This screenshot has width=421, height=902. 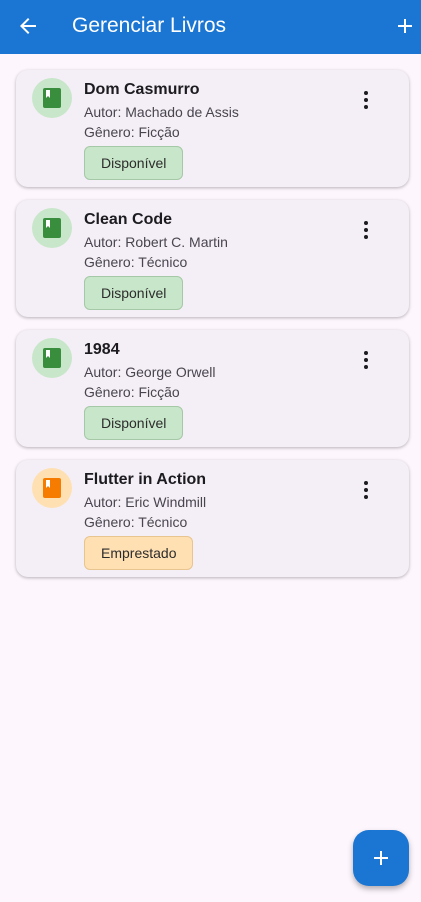 I want to click on book-author: Autor: Eric Windmill, so click(x=145, y=502).